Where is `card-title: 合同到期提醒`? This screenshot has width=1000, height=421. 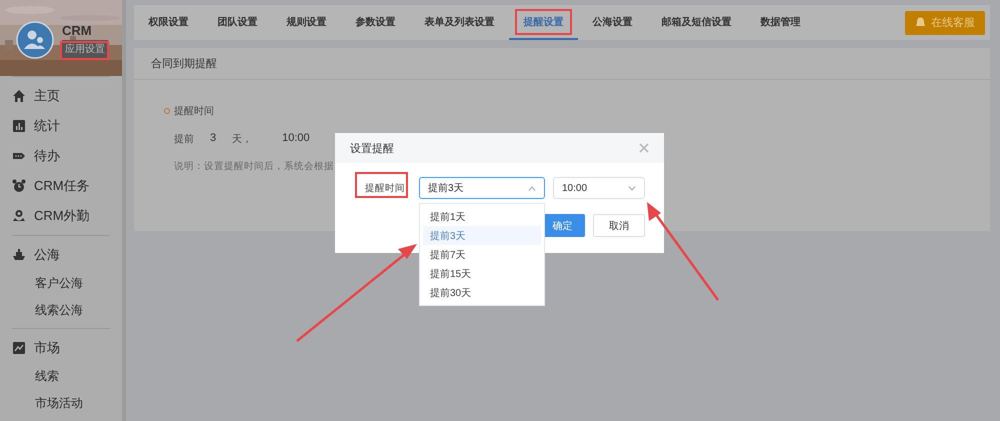 card-title: 合同到期提醒 is located at coordinates (562, 64).